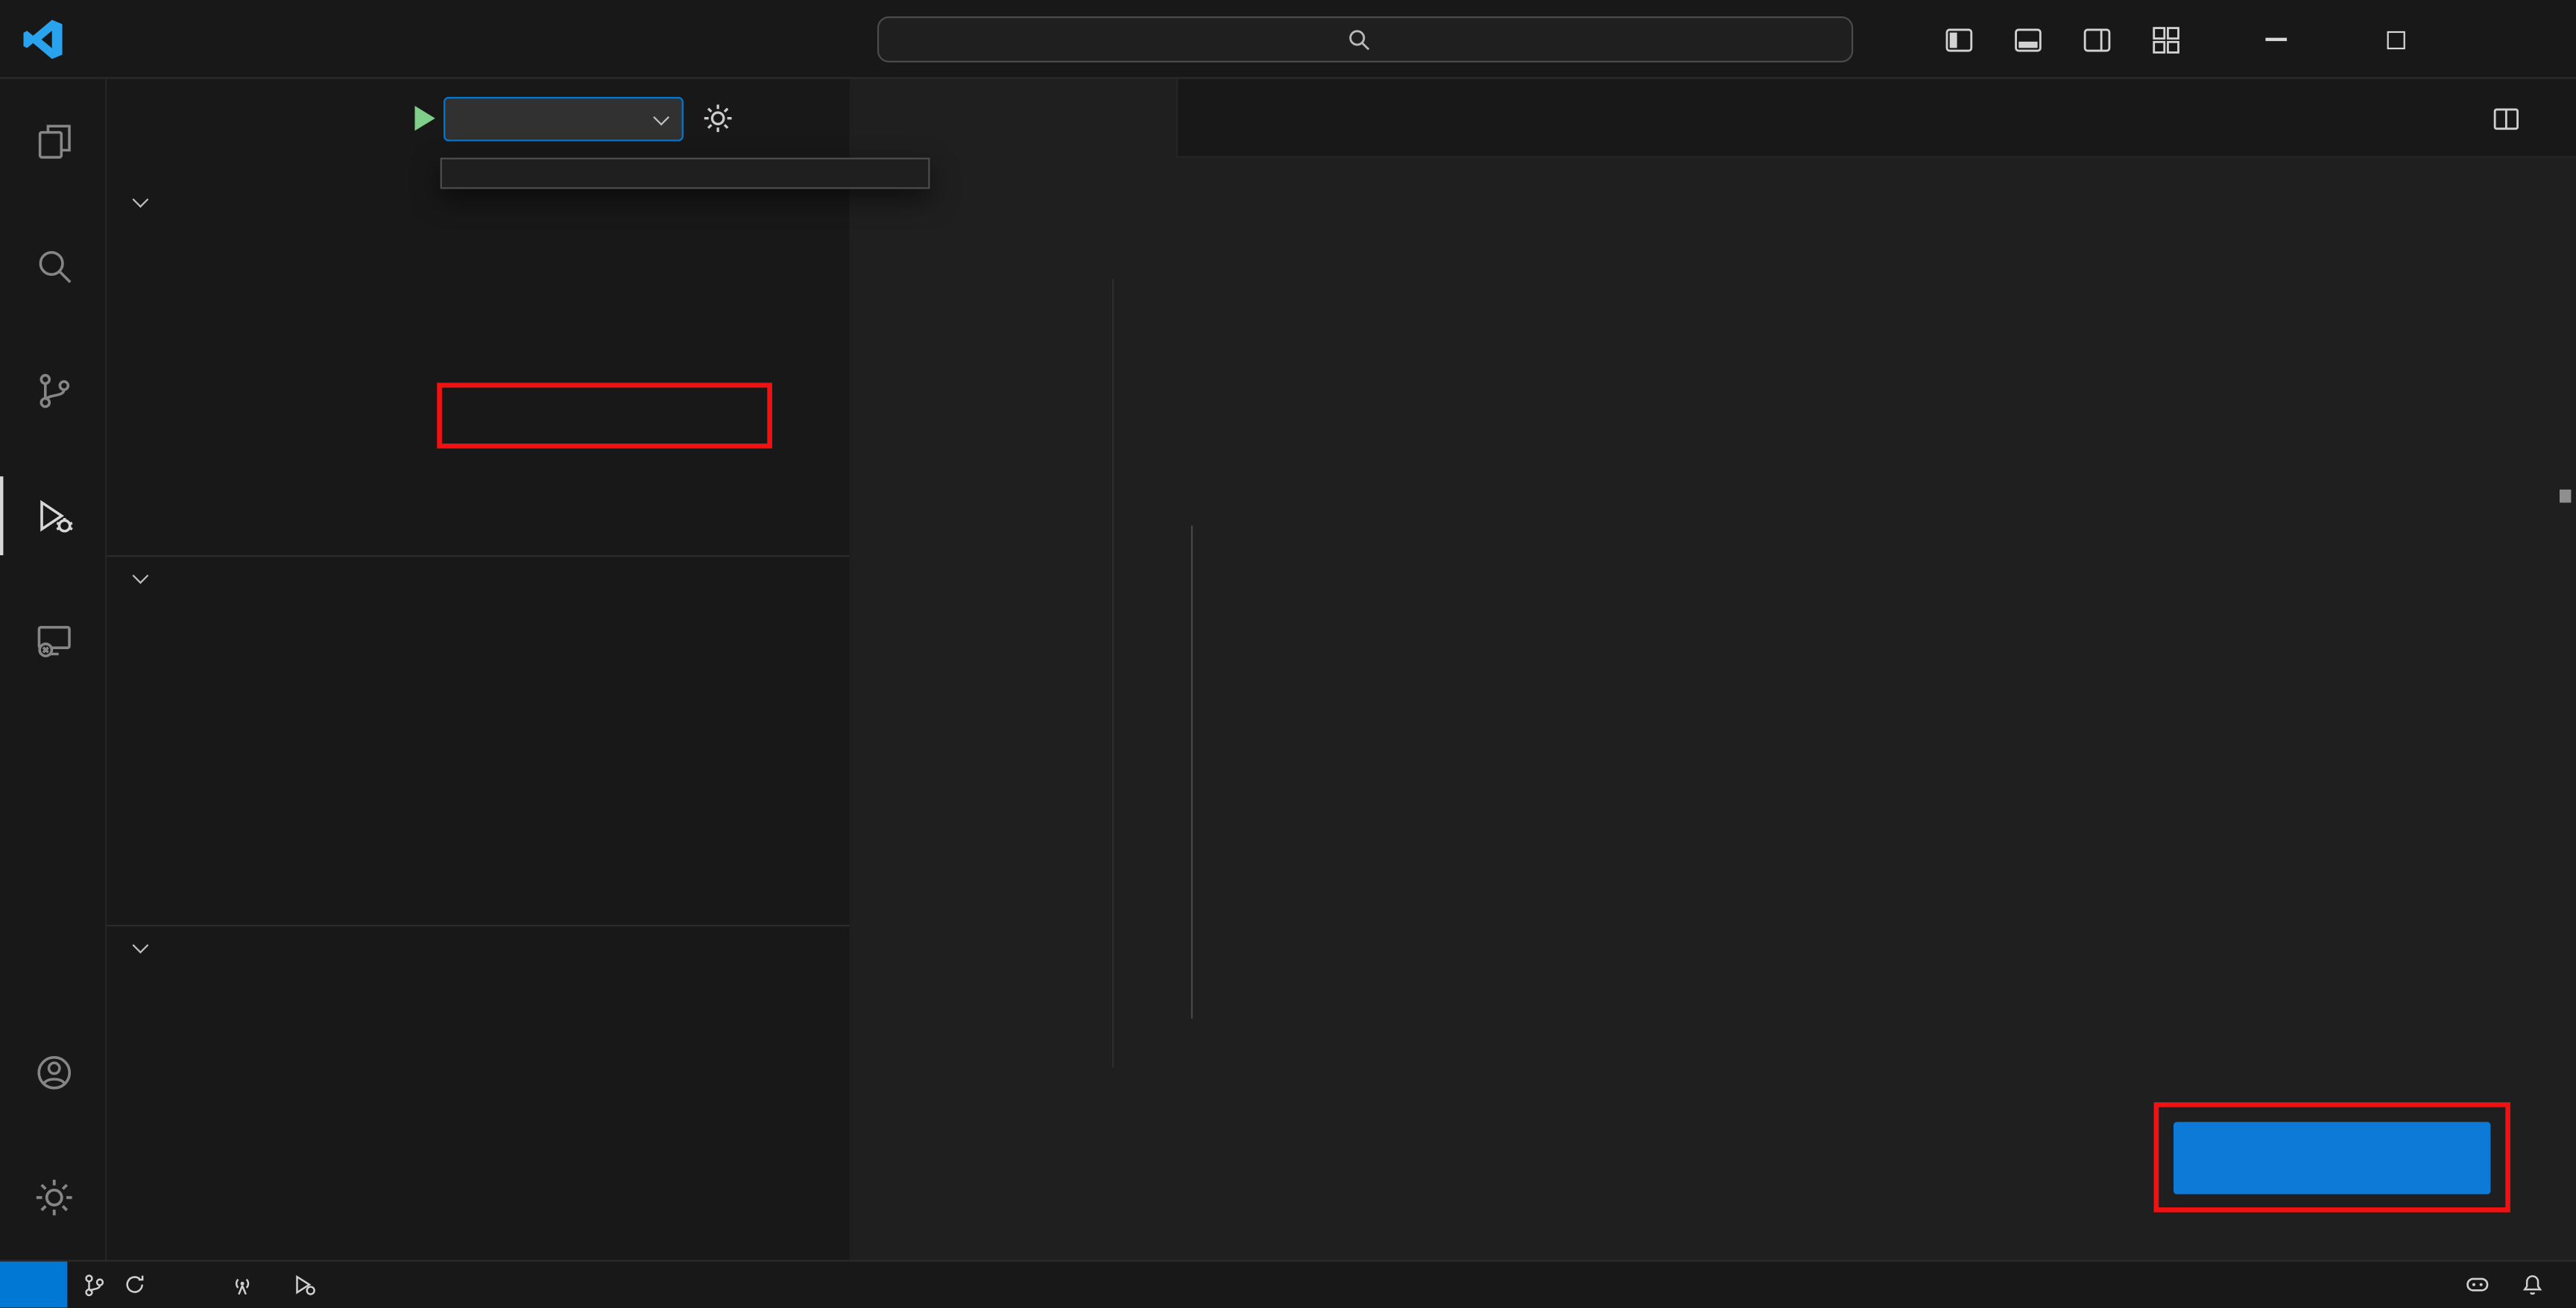 The width and height of the screenshot is (2576, 1308). What do you see at coordinates (817, 39) in the screenshot?
I see `forward-icon` at bounding box center [817, 39].